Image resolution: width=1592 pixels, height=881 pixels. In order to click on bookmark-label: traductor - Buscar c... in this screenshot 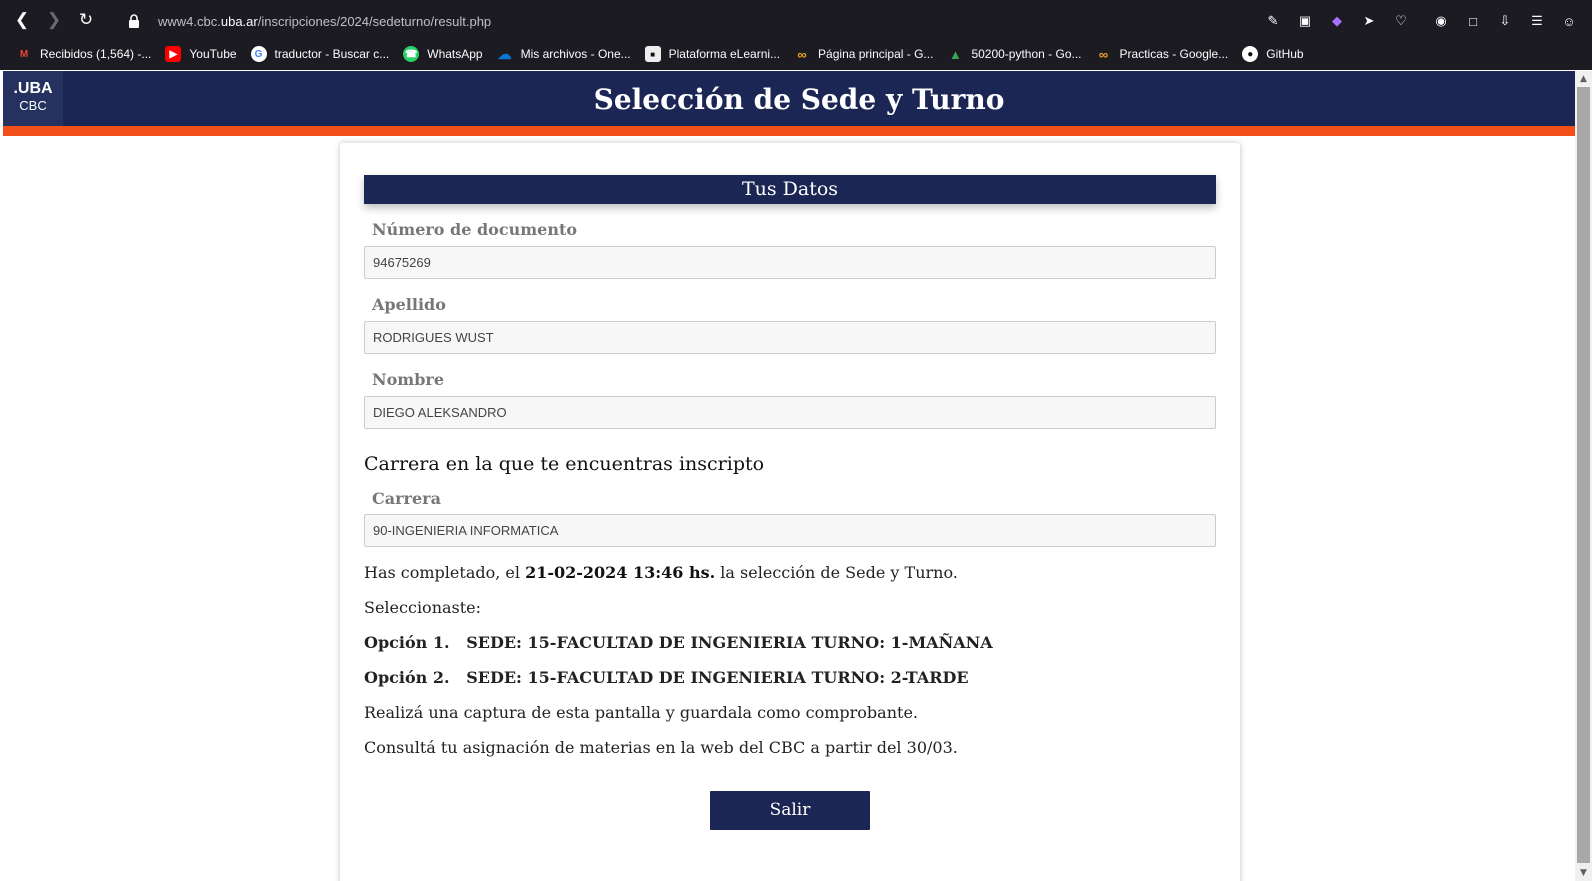, I will do `click(332, 54)`.